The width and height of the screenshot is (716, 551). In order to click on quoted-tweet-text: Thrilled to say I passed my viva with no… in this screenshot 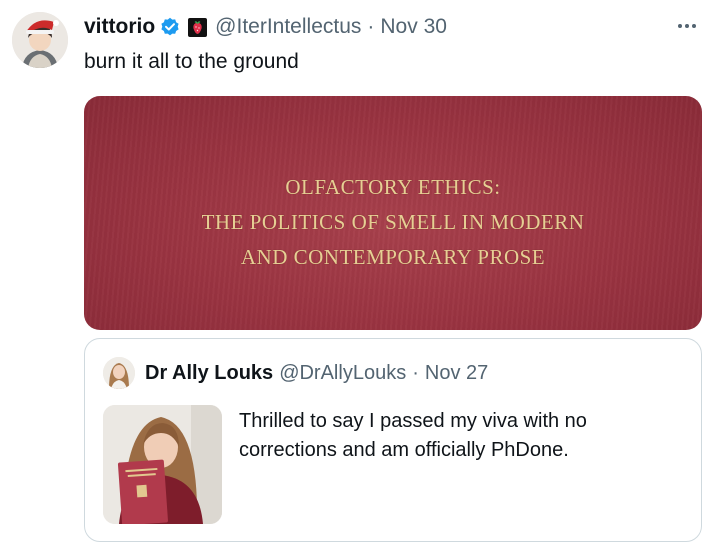, I will do `click(413, 435)`.